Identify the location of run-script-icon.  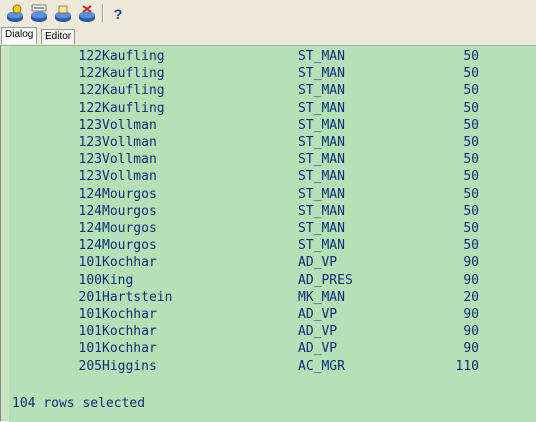
(15, 14).